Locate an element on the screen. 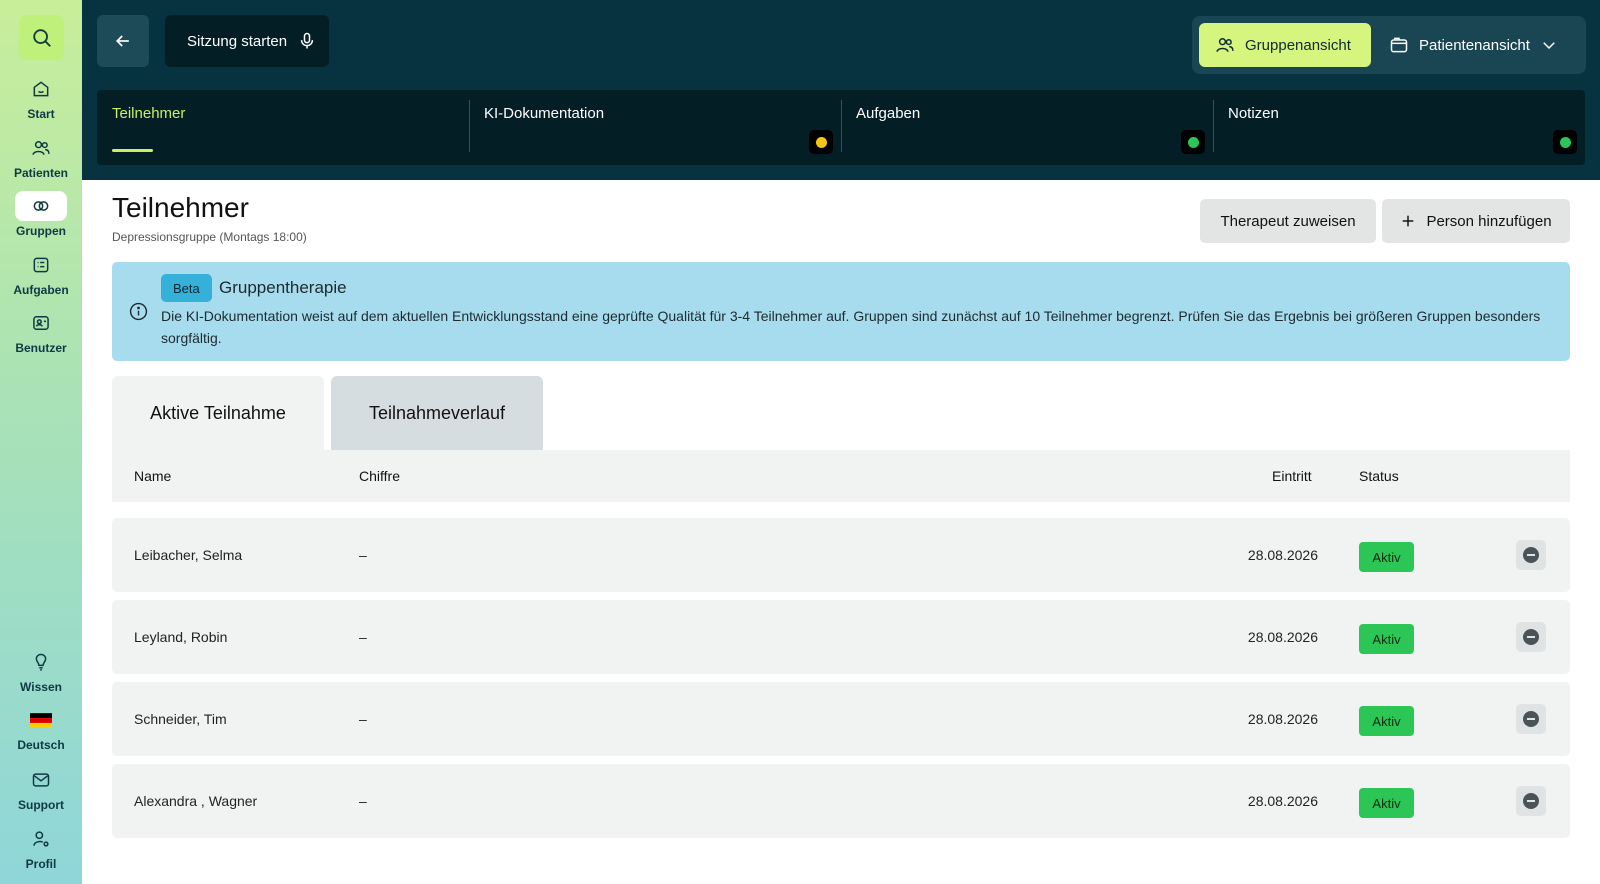  tab-label: Aufgaben is located at coordinates (888, 113).